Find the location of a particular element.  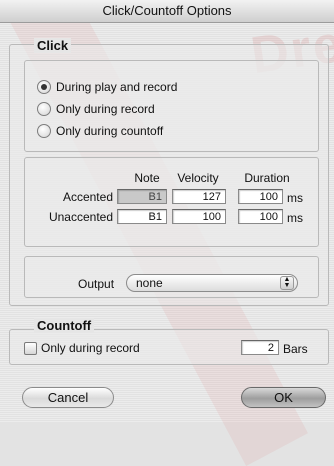

window-title: Click/Countoff Options is located at coordinates (167, 10).